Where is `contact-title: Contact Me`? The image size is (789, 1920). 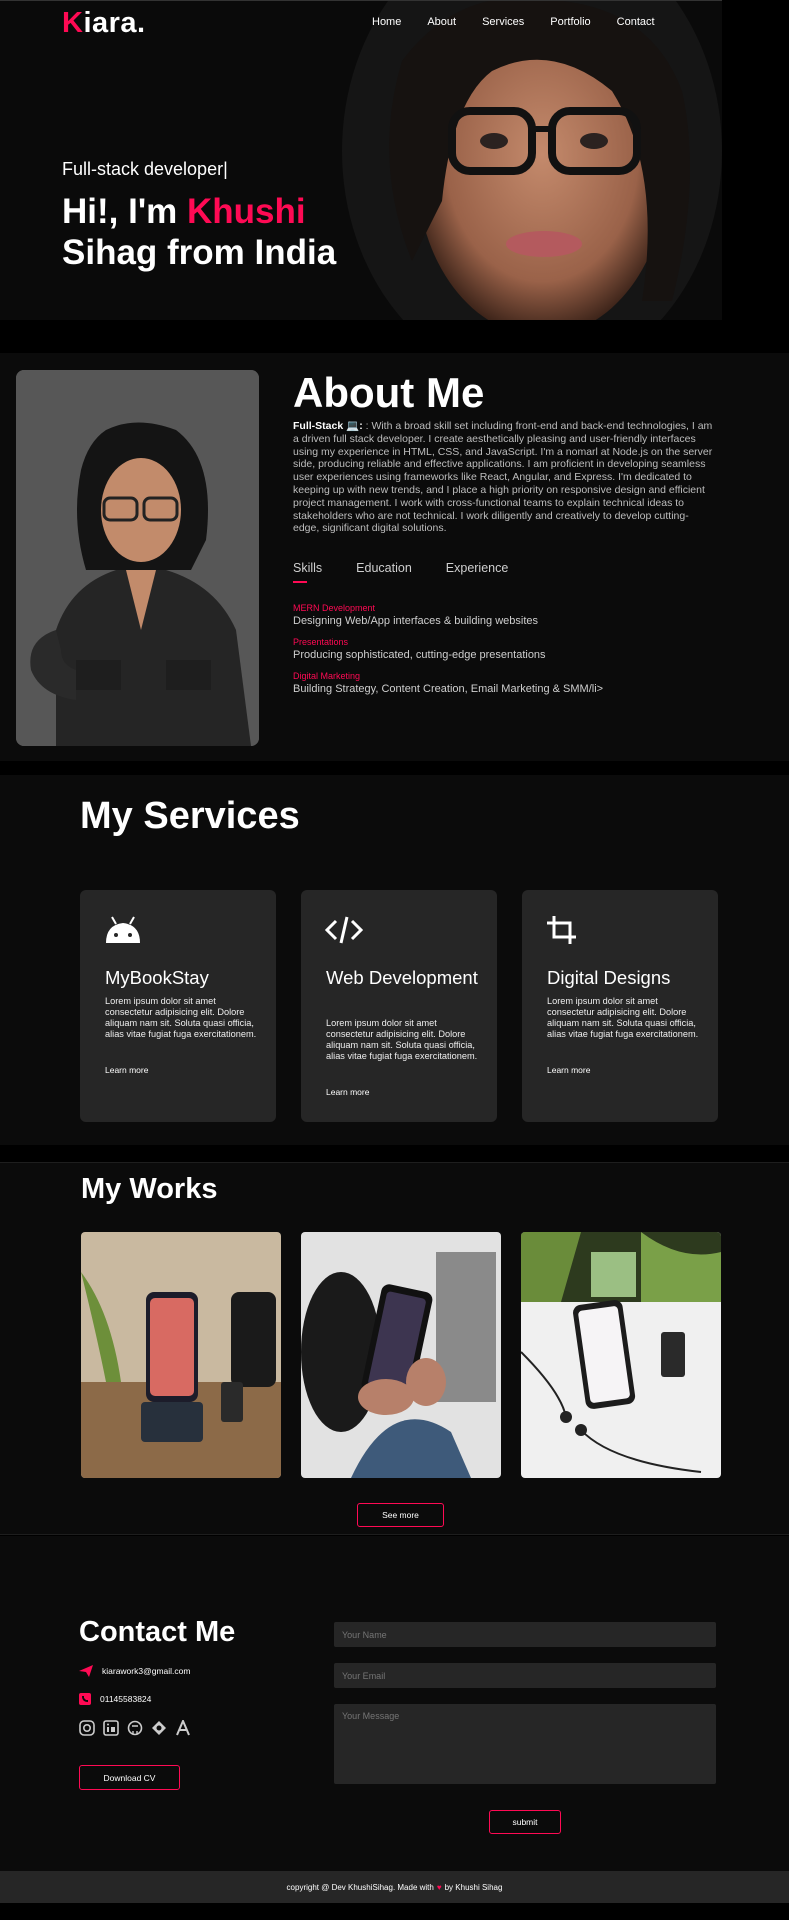
contact-title: Contact Me is located at coordinates (157, 1632).